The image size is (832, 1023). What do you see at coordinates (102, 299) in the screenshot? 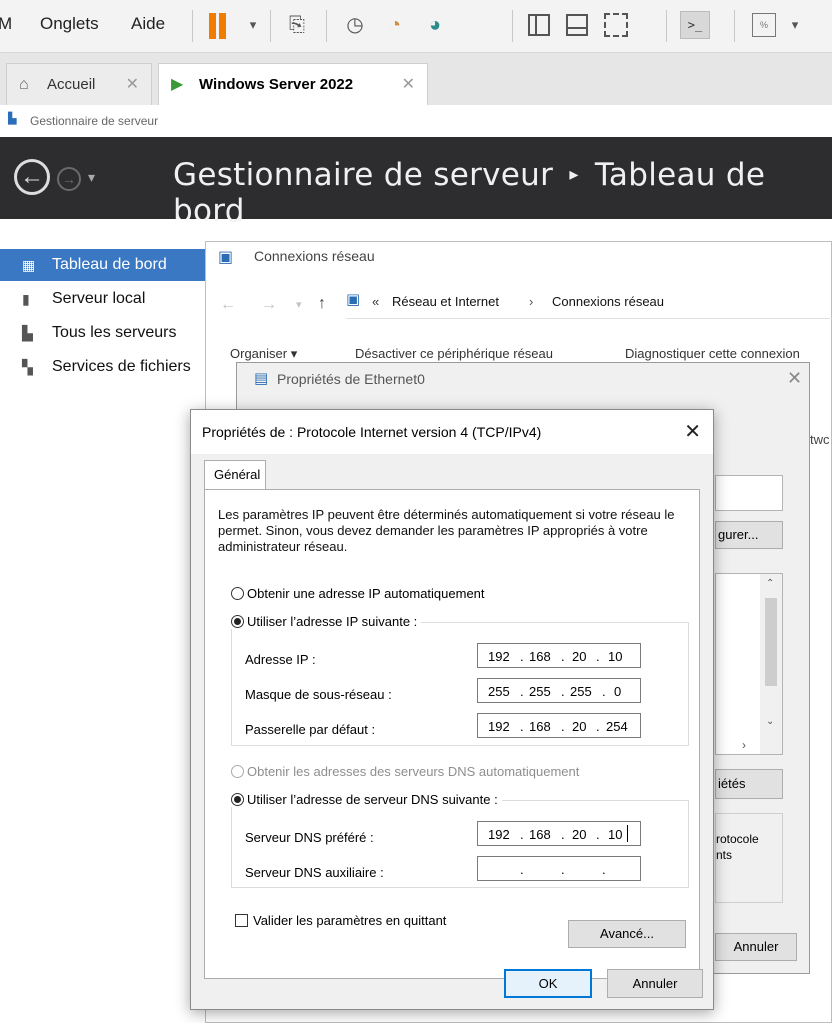
I see `sidebar-item-local-server: ▮ Serveur local` at bounding box center [102, 299].